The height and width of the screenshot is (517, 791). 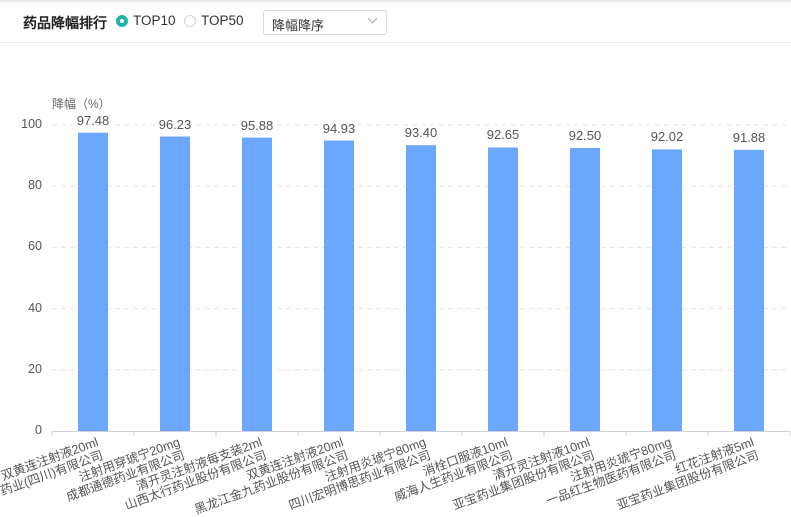 What do you see at coordinates (749, 137) in the screenshot?
I see `data-label: 91.88` at bounding box center [749, 137].